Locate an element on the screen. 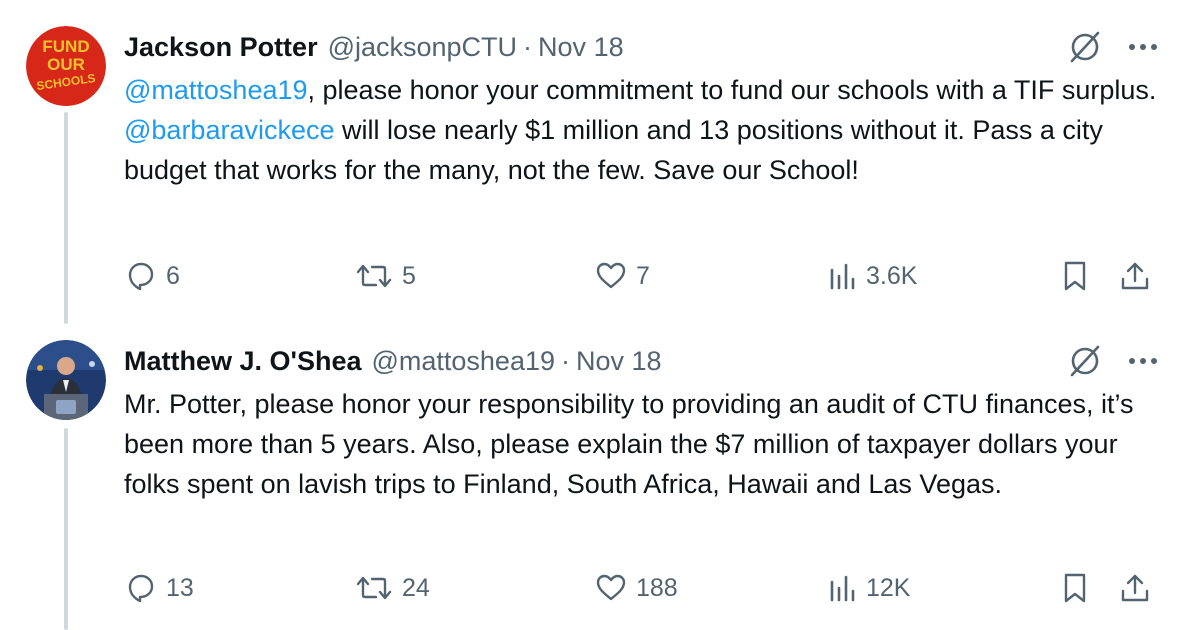 Image resolution: width=1188 pixels, height=630 pixels. views-count: 12K is located at coordinates (888, 587).